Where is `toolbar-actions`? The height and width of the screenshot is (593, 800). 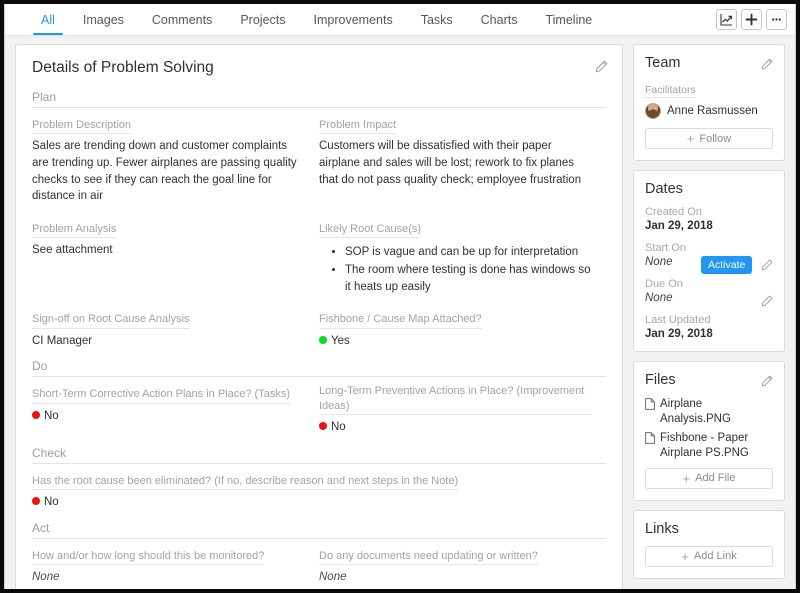 toolbar-actions is located at coordinates (751, 19).